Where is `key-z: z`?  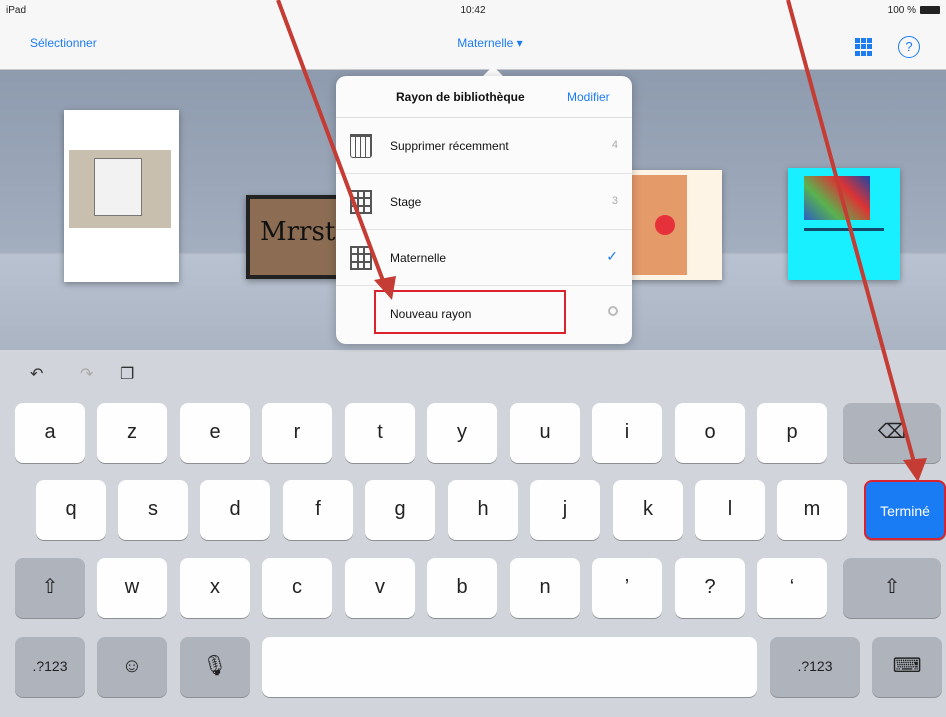
key-z: z is located at coordinates (132, 433).